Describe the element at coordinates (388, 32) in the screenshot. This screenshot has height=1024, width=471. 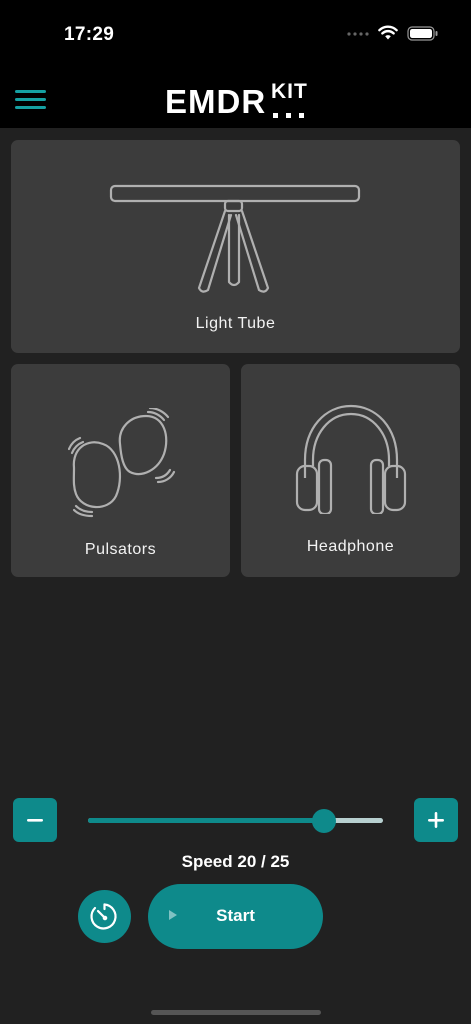
I see `wifi-icon` at that location.